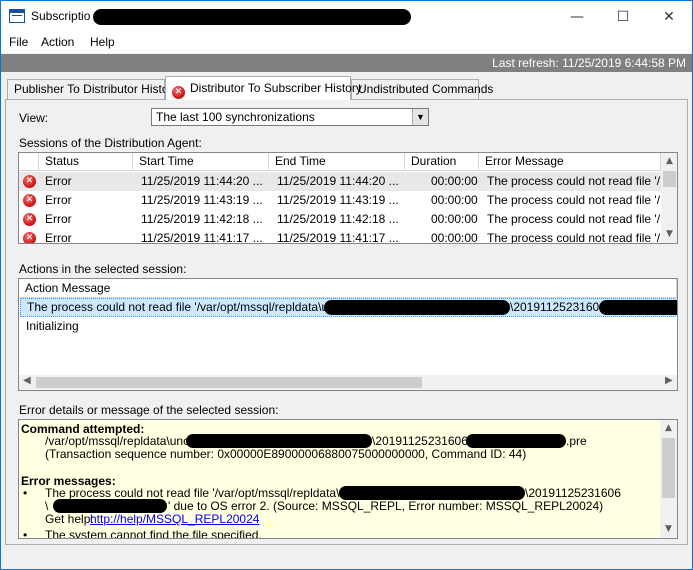 The image size is (693, 570). Describe the element at coordinates (201, 162) in the screenshot. I see `column-start-time: Start Time` at that location.